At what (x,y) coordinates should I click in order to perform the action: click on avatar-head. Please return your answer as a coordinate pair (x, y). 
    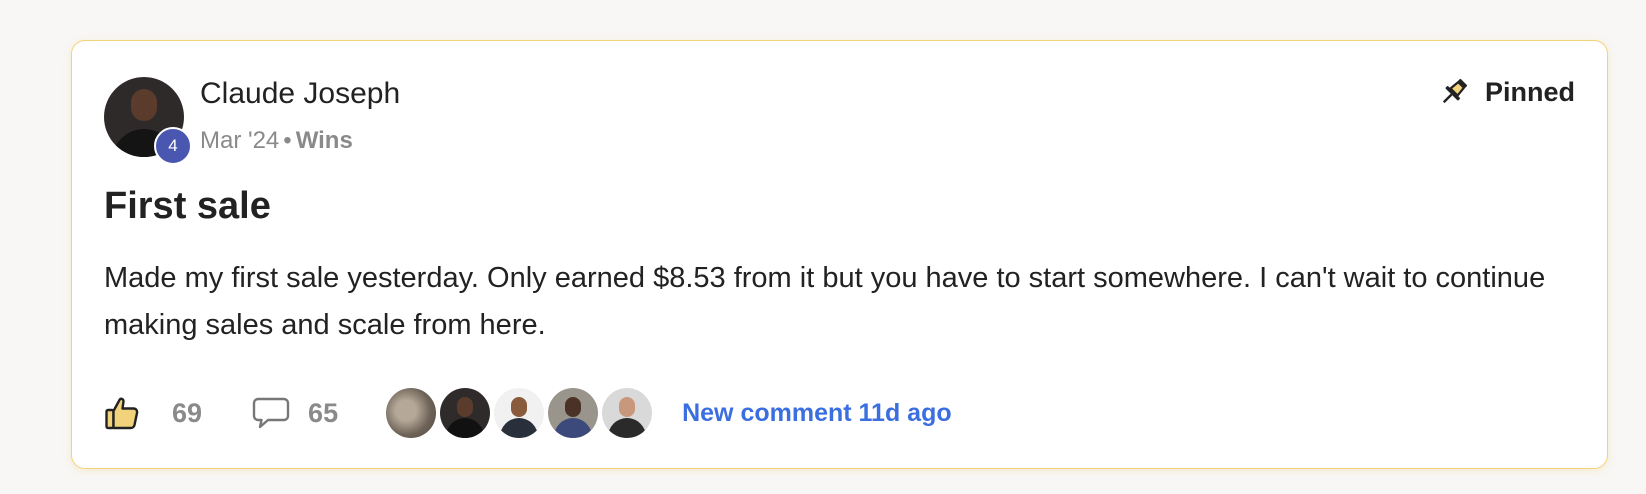
    Looking at the image, I should click on (144, 105).